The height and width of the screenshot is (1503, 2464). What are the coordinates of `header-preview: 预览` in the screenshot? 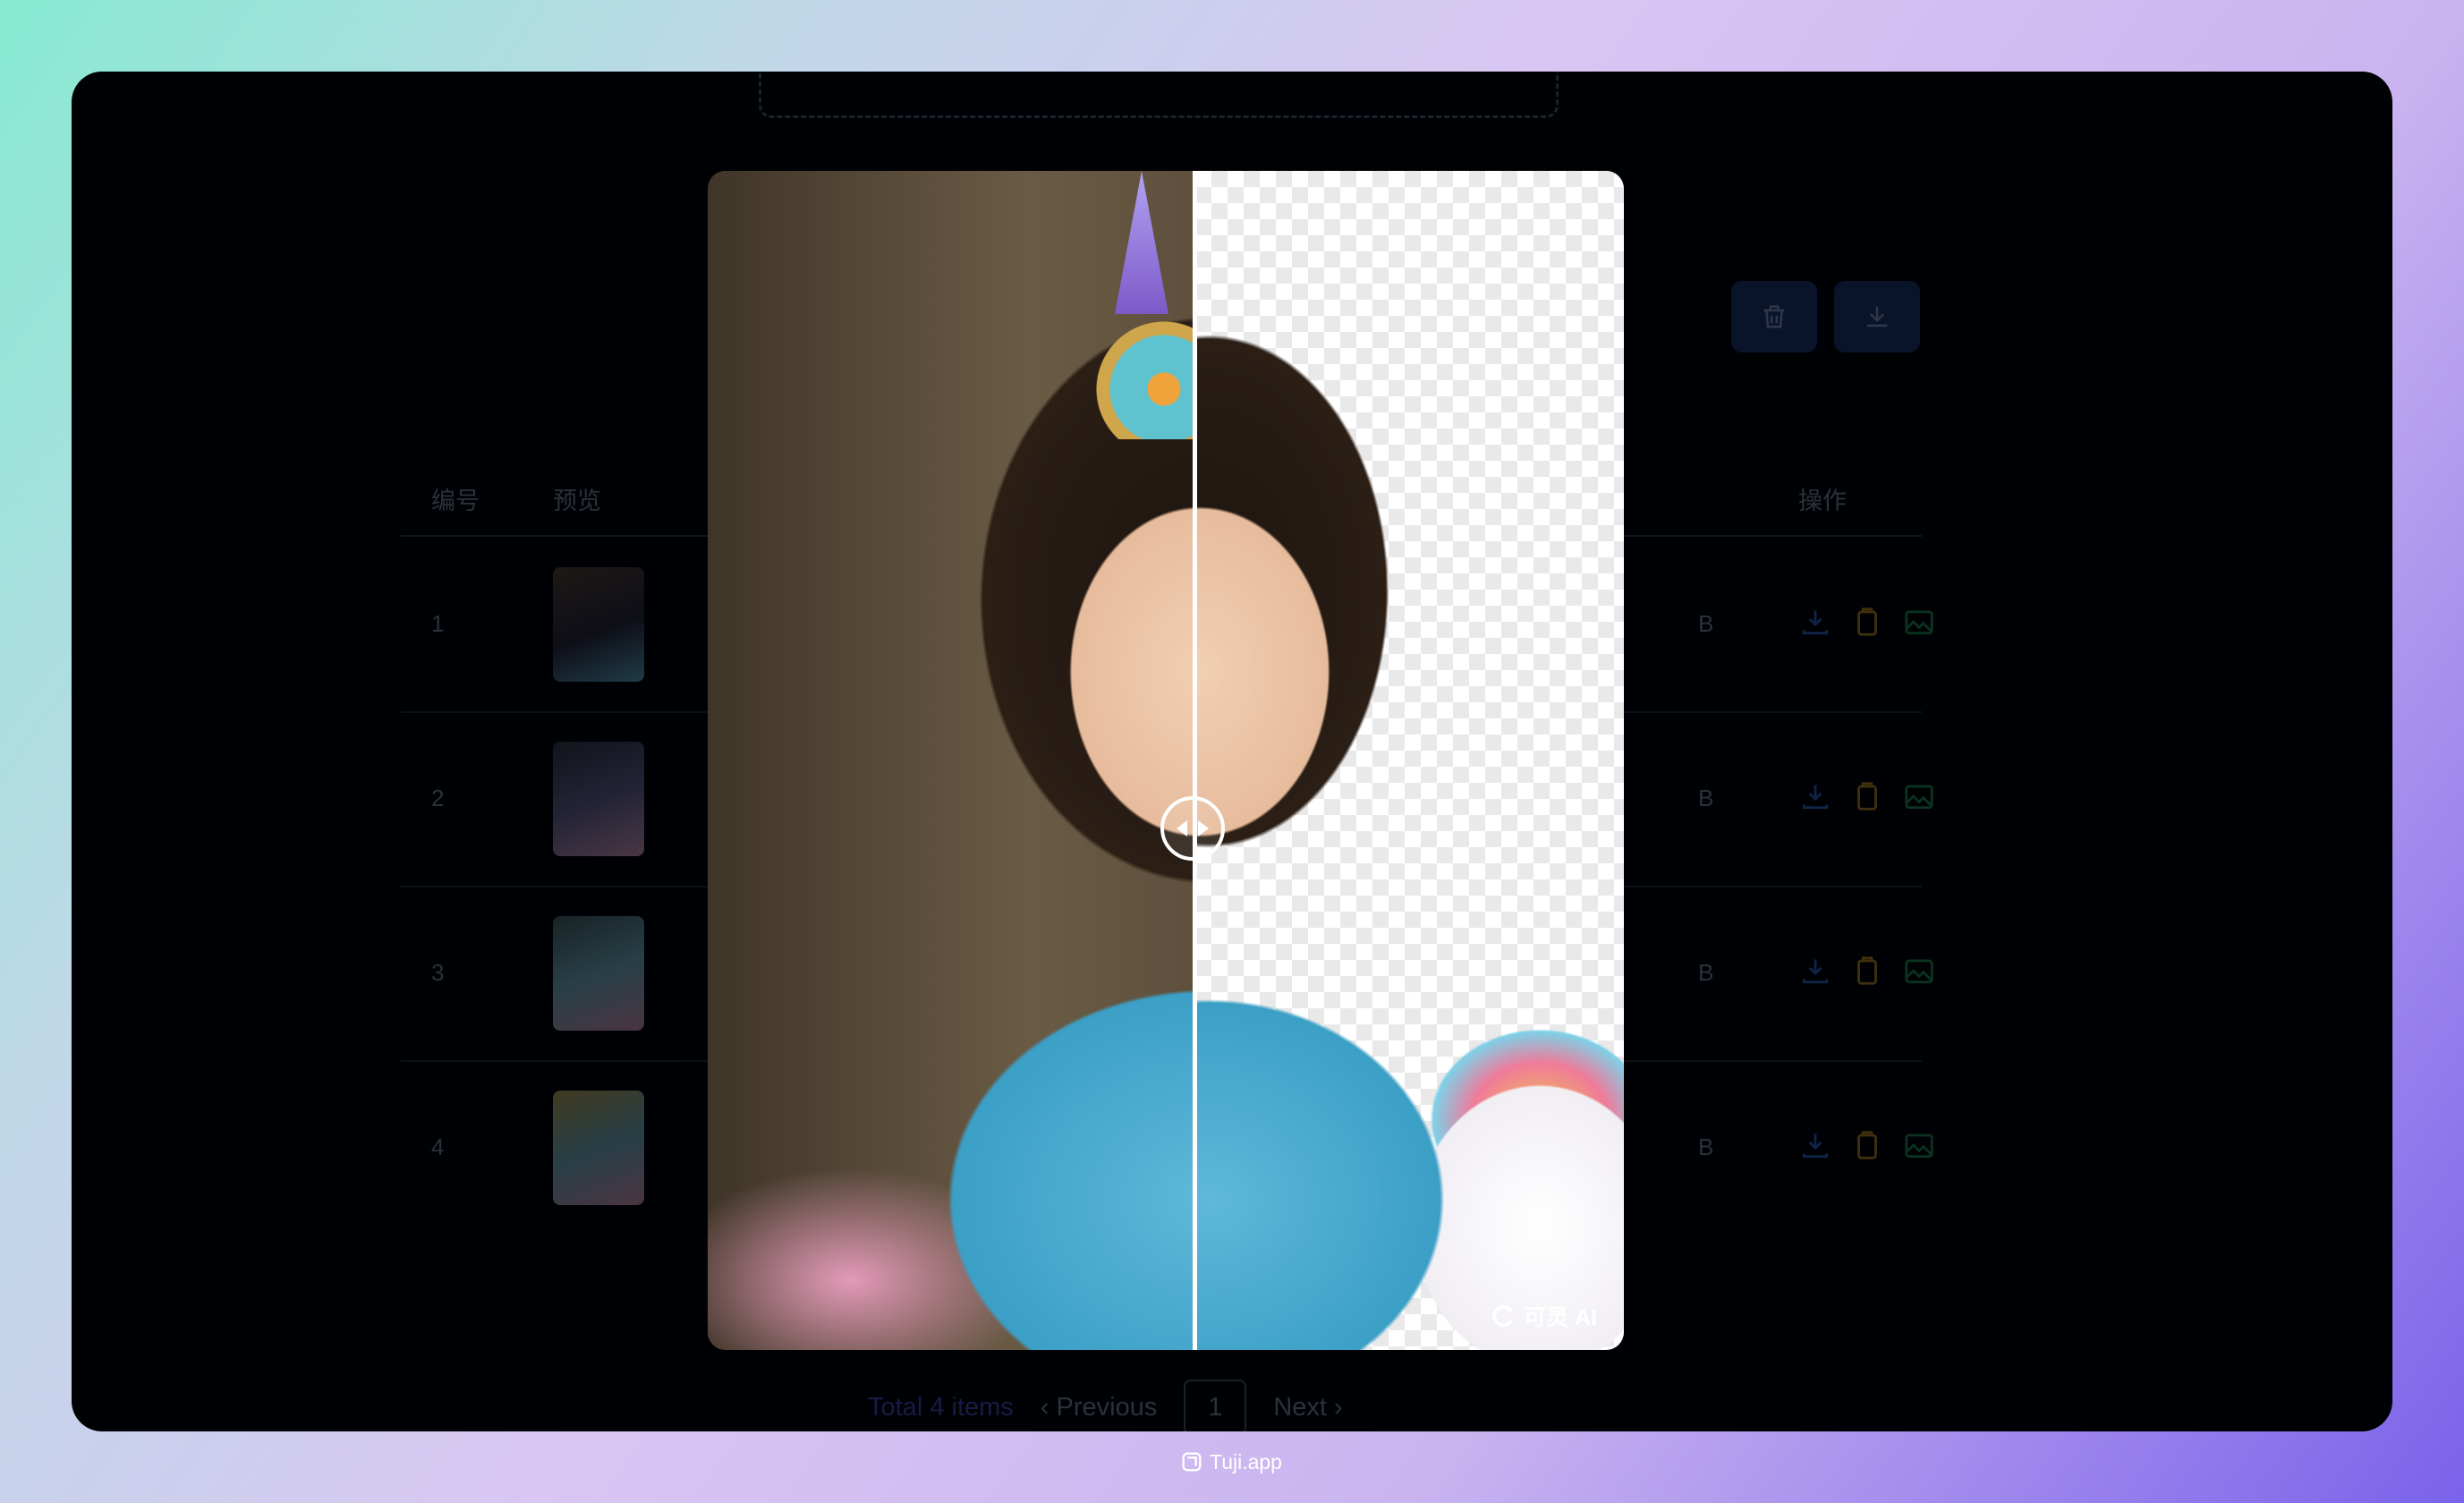 It's located at (577, 501).